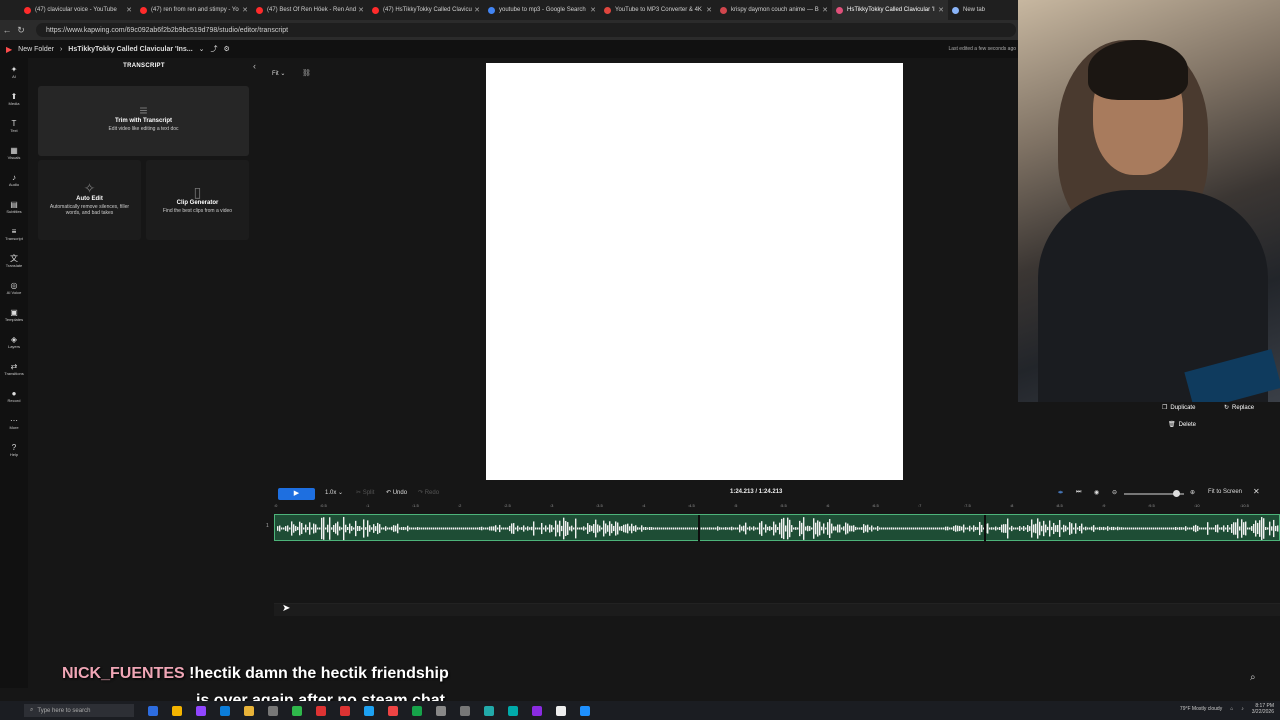 The height and width of the screenshot is (720, 1280). I want to click on zoom-in-icon: ⊕, so click(1192, 492).